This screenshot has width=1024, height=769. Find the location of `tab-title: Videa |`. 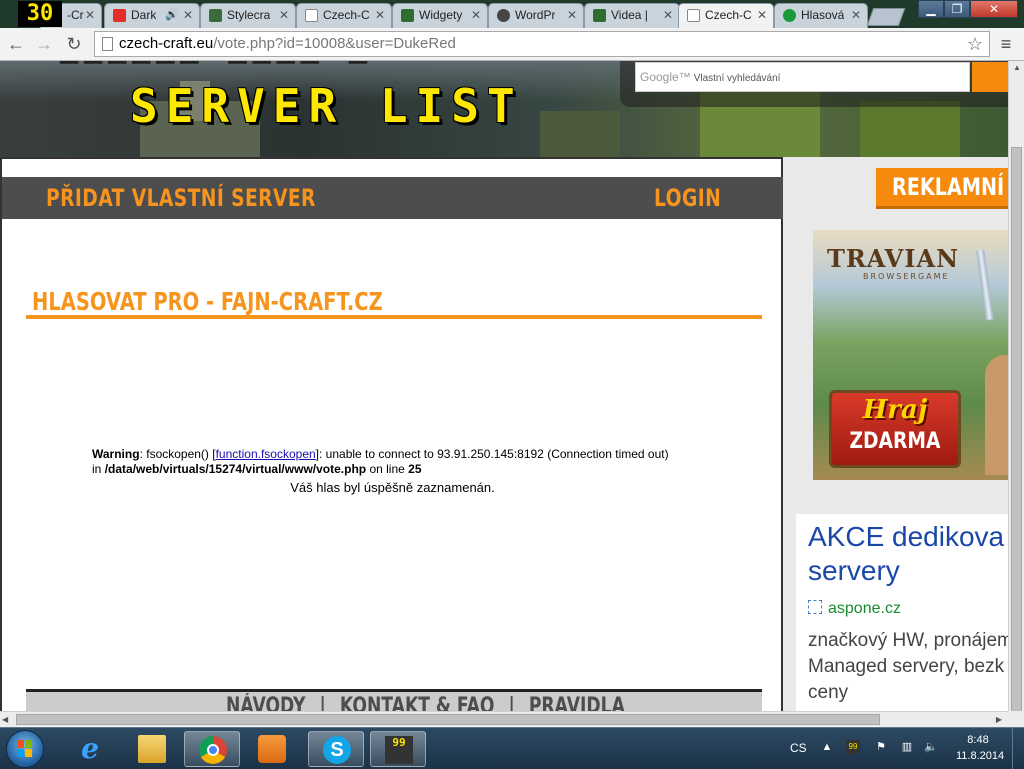

tab-title: Videa | is located at coordinates (629, 15).